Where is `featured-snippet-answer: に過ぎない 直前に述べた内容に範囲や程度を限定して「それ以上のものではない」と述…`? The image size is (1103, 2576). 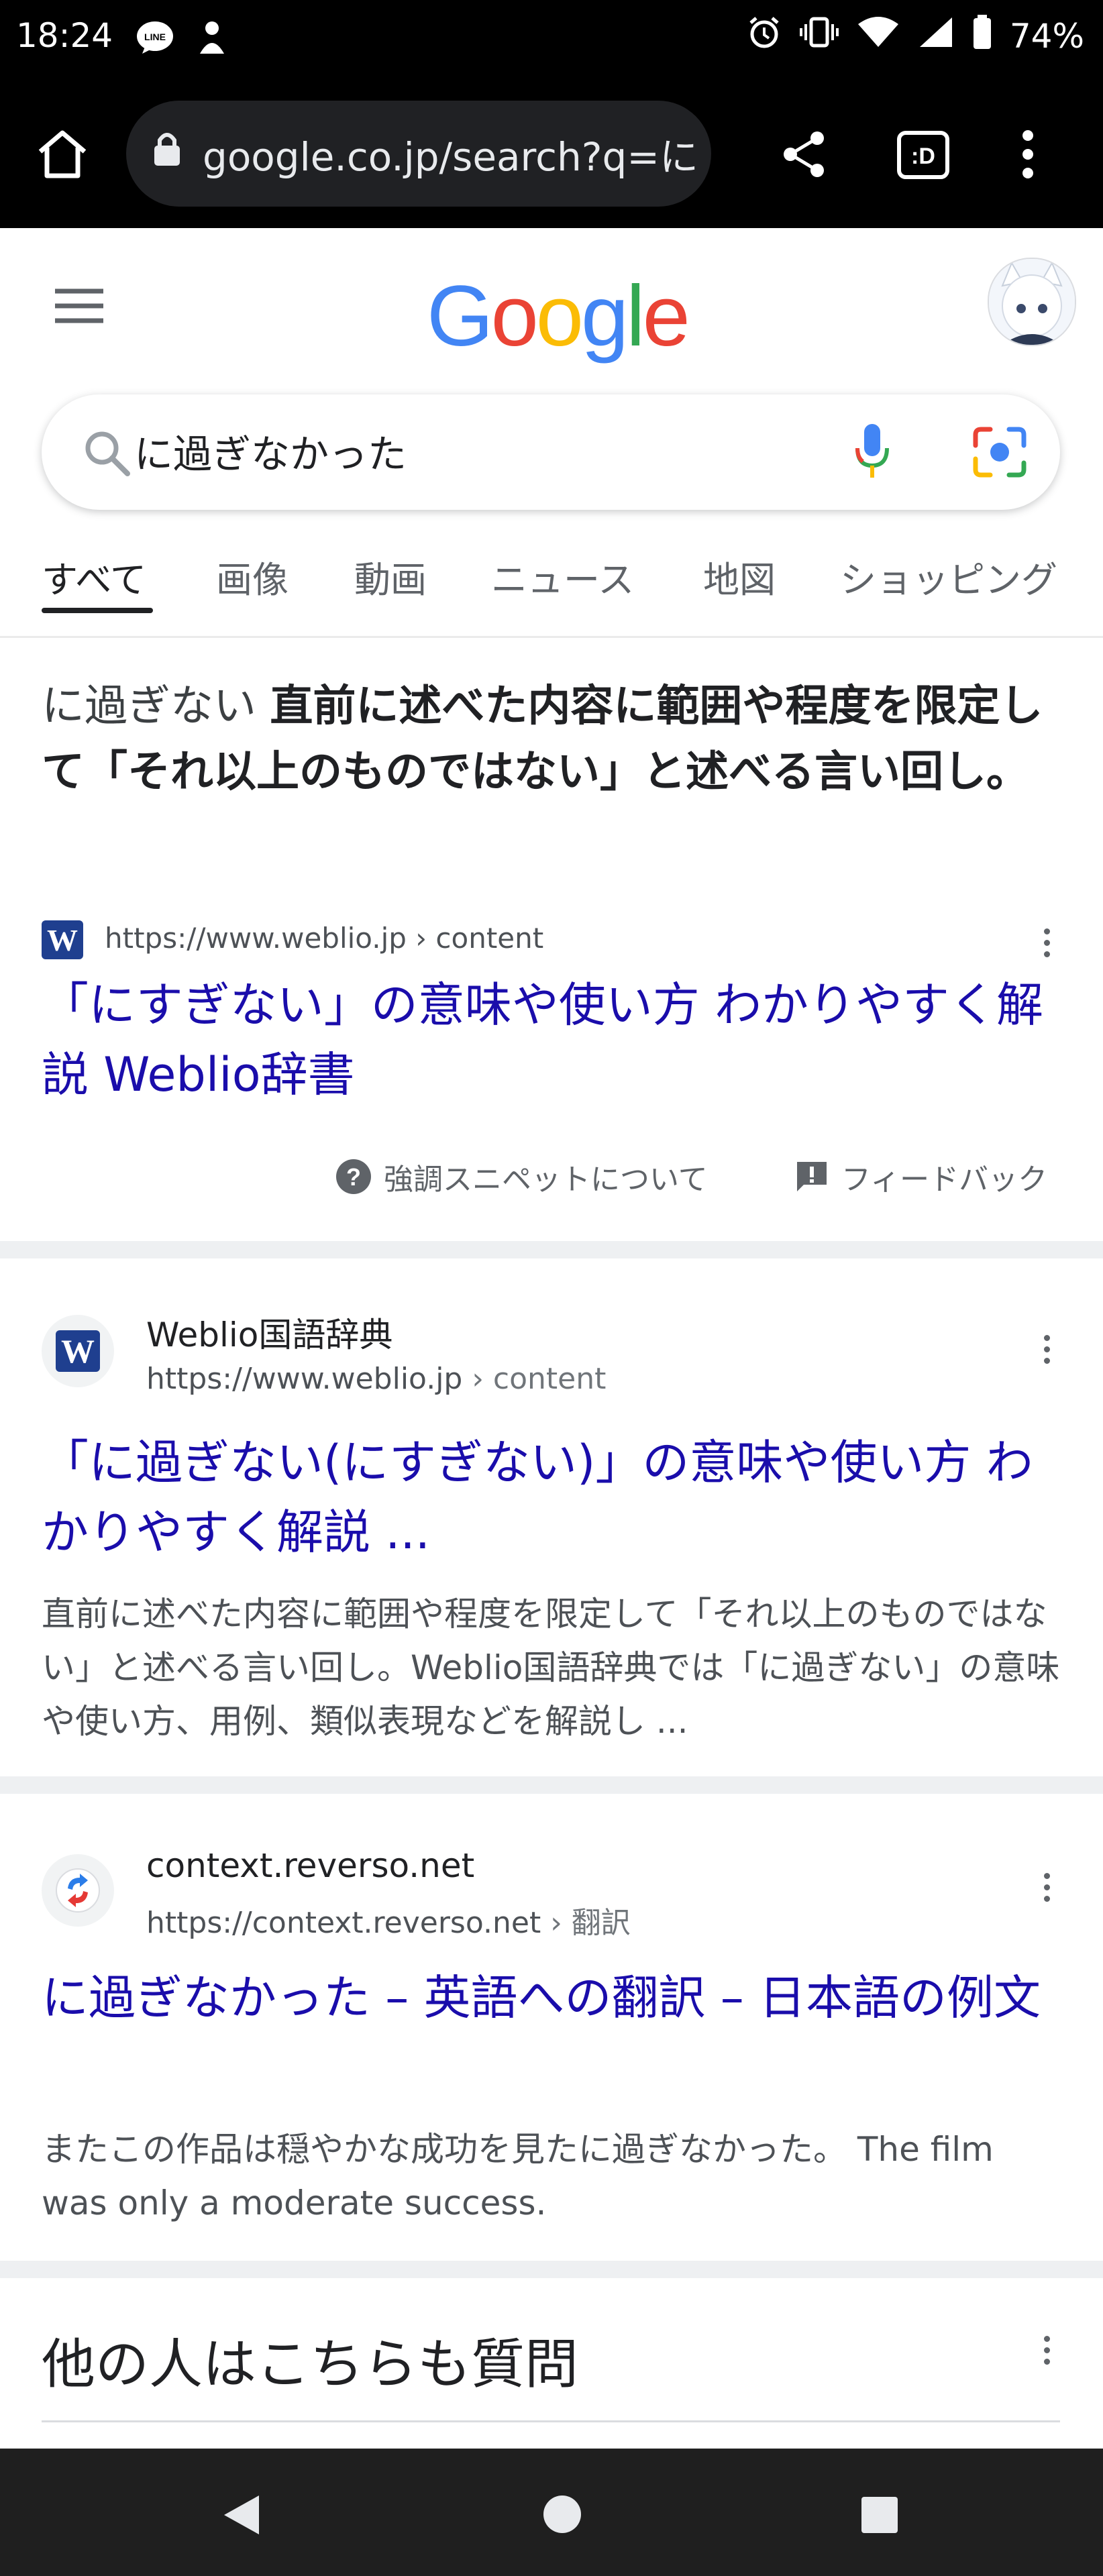
featured-snippet-answer: に過ぎない 直前に述べた内容に範囲や程度を限定して「それ以上のものではない」と述… is located at coordinates (551, 739).